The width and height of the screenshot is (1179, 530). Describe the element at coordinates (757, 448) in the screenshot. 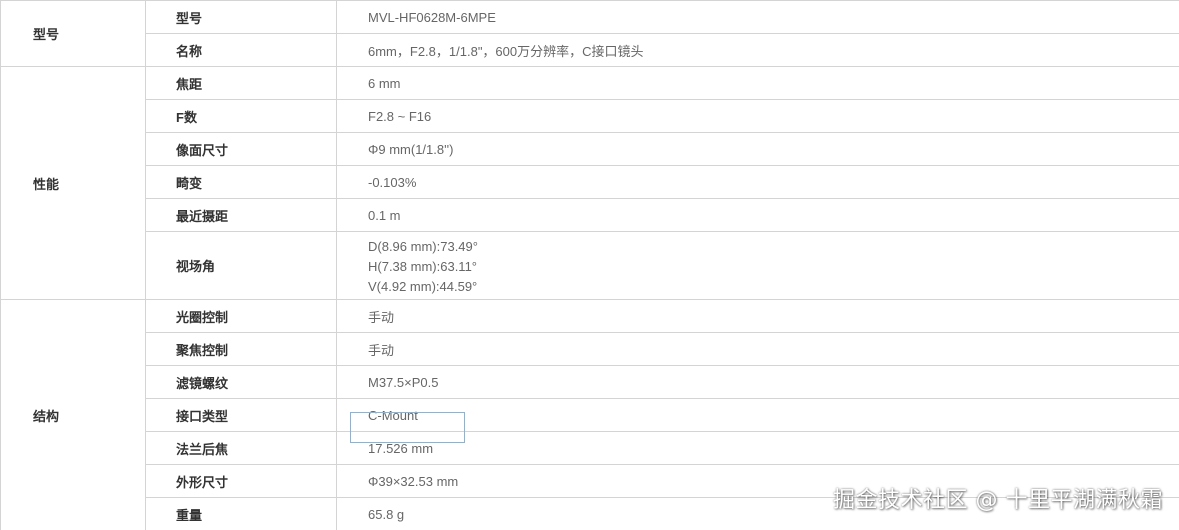

I see `param-value: 17.526 mm` at that location.